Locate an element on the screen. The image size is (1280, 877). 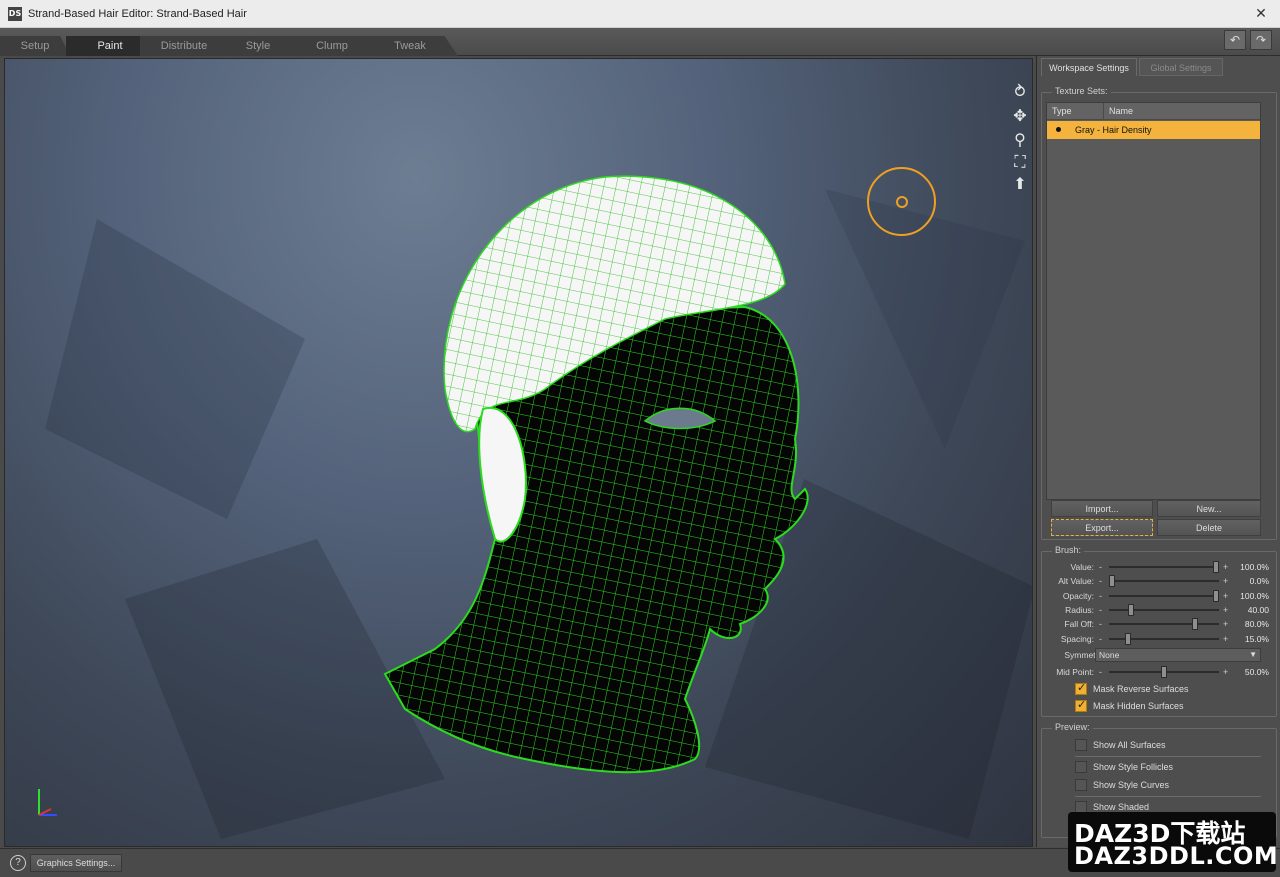
slider-label: Fall Off: is located at coordinates (1079, 624).